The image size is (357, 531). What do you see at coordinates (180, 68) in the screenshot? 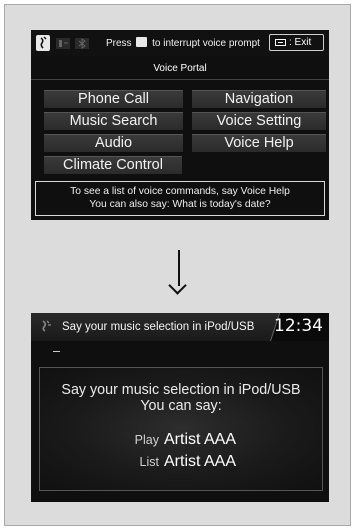
I see `voice-portal-title: Voice Portal` at bounding box center [180, 68].